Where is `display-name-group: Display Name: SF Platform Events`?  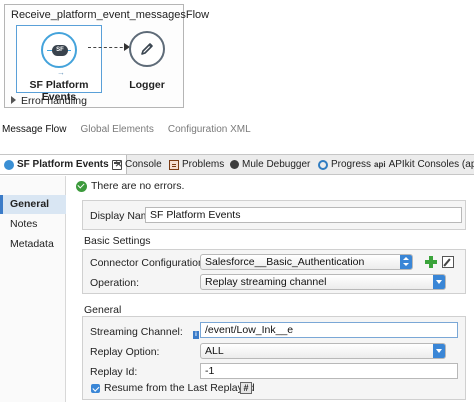 display-name-group: Display Name: SF Platform Events is located at coordinates (274, 215).